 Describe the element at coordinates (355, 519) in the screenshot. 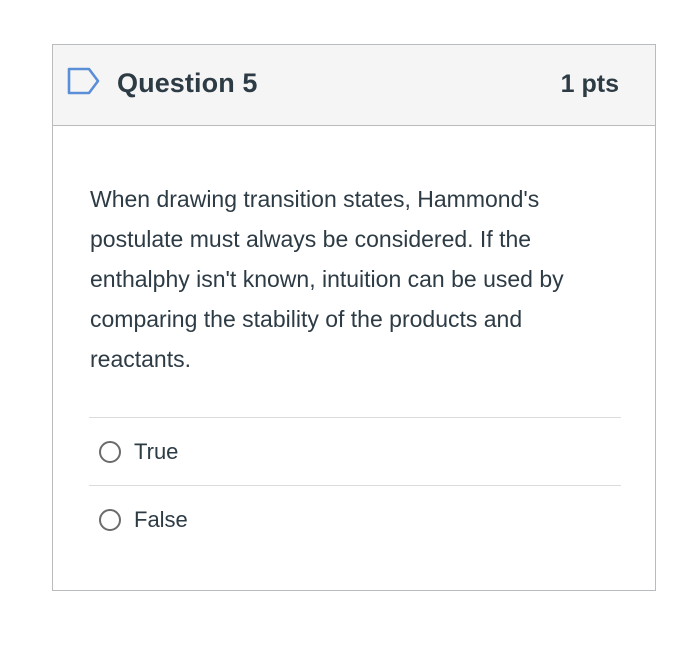

I see `answer-option-false: False` at that location.